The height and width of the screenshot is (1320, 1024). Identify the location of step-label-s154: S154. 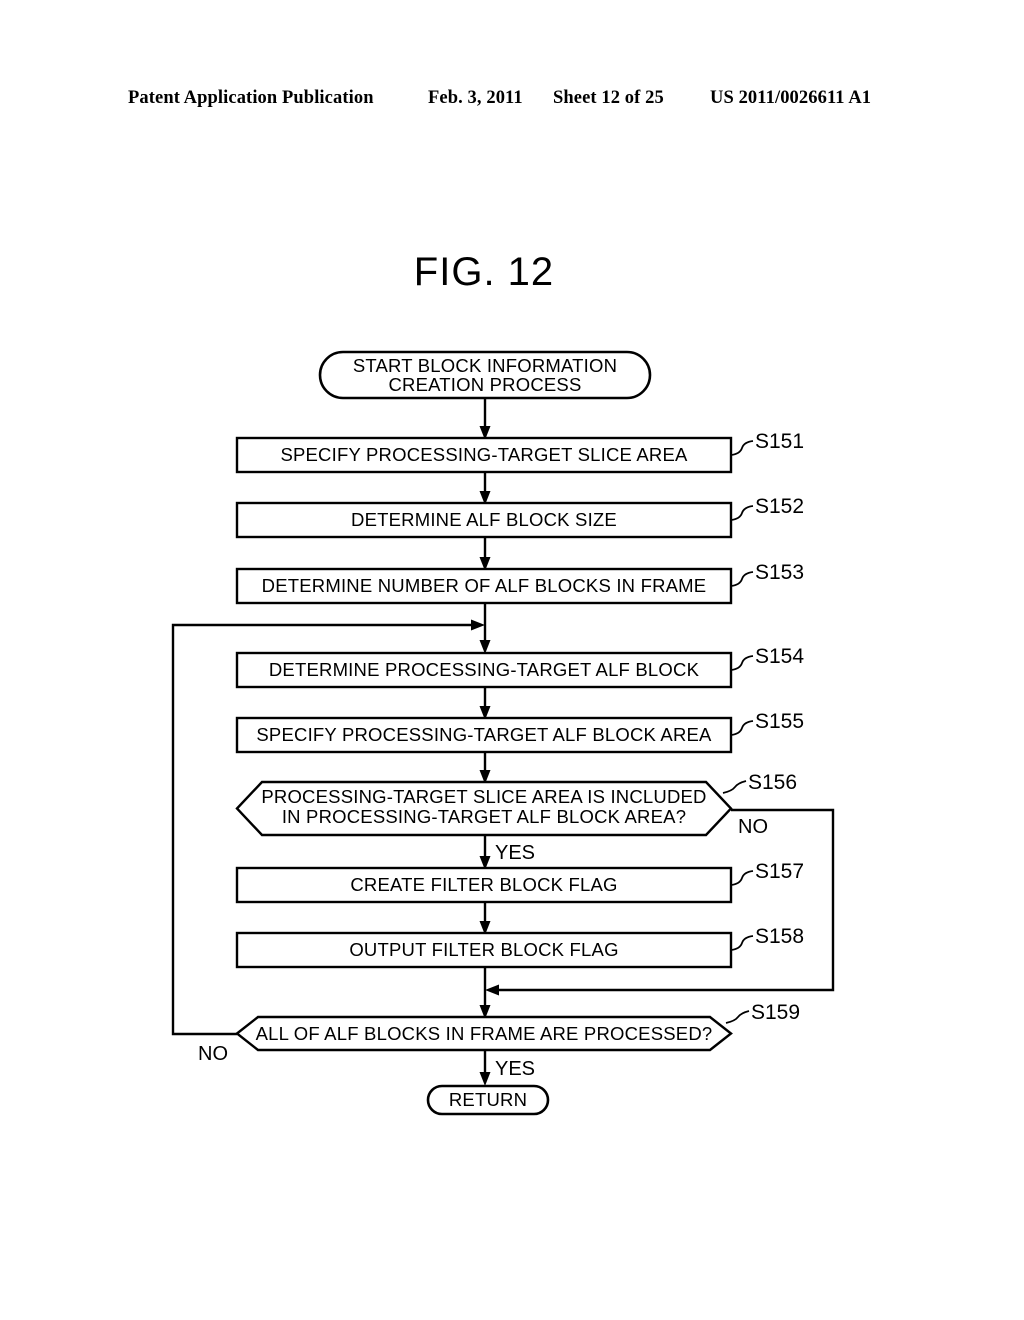
(779, 656).